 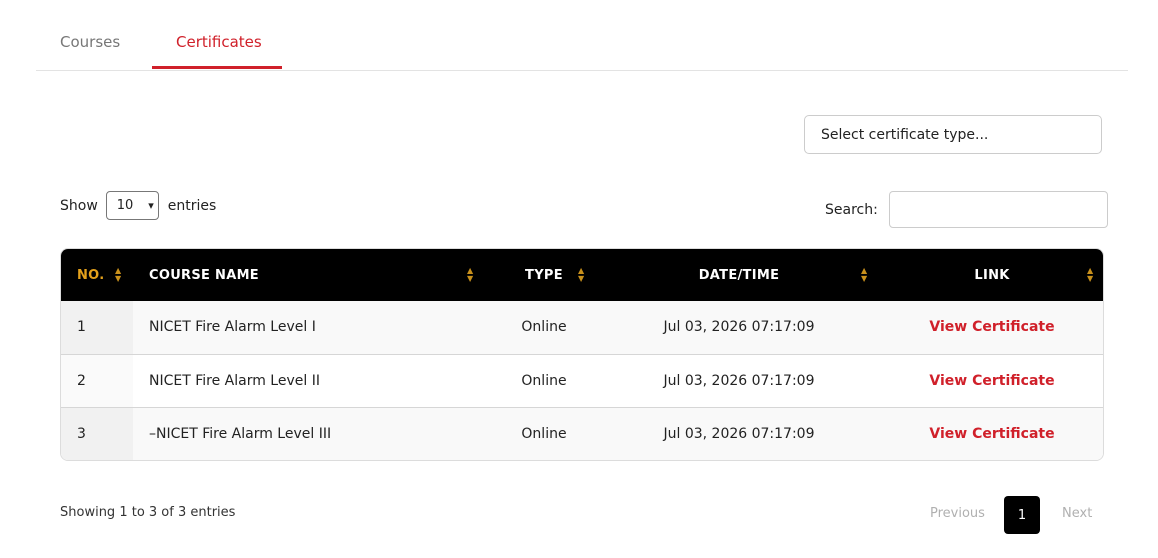 What do you see at coordinates (232, 327) in the screenshot?
I see `cell-course-name: NICET Fire Alarm Level I` at bounding box center [232, 327].